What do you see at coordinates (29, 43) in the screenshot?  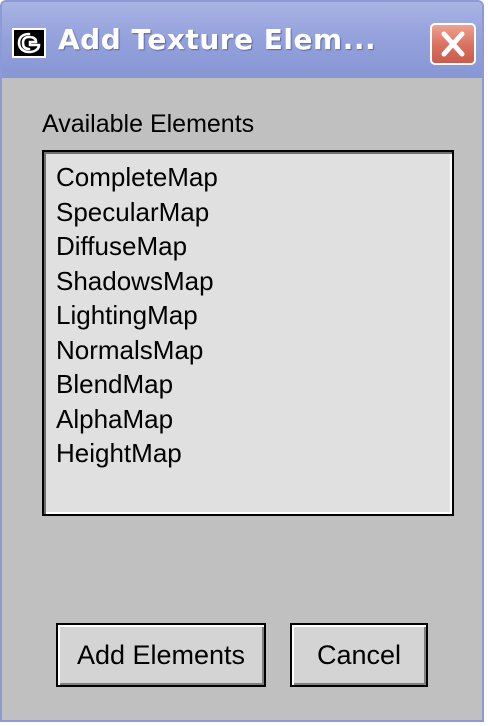 I see `app-logo-icon` at bounding box center [29, 43].